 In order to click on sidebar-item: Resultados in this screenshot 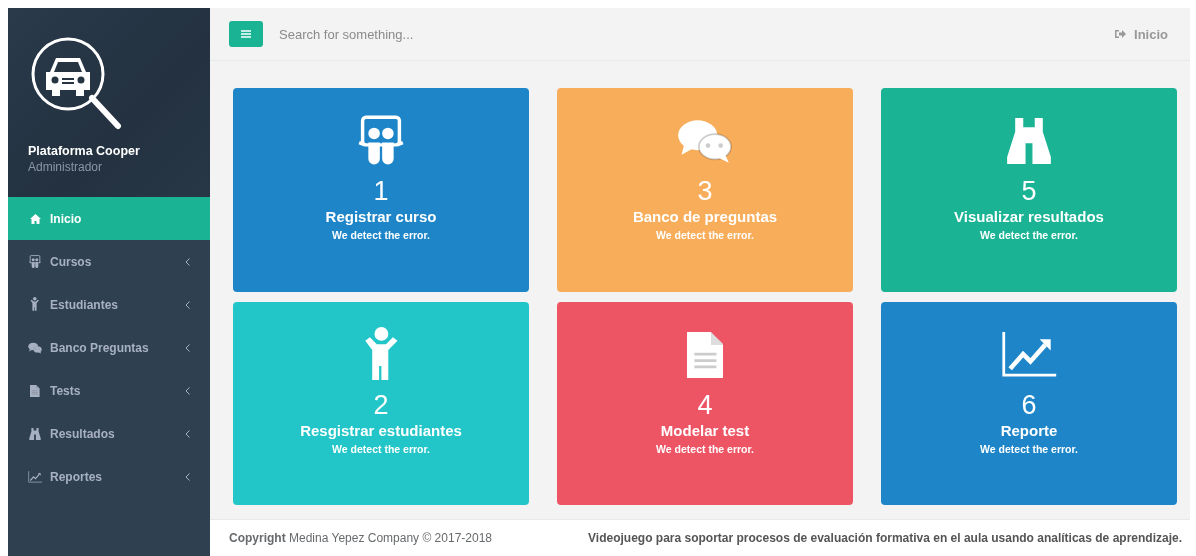, I will do `click(109, 433)`.